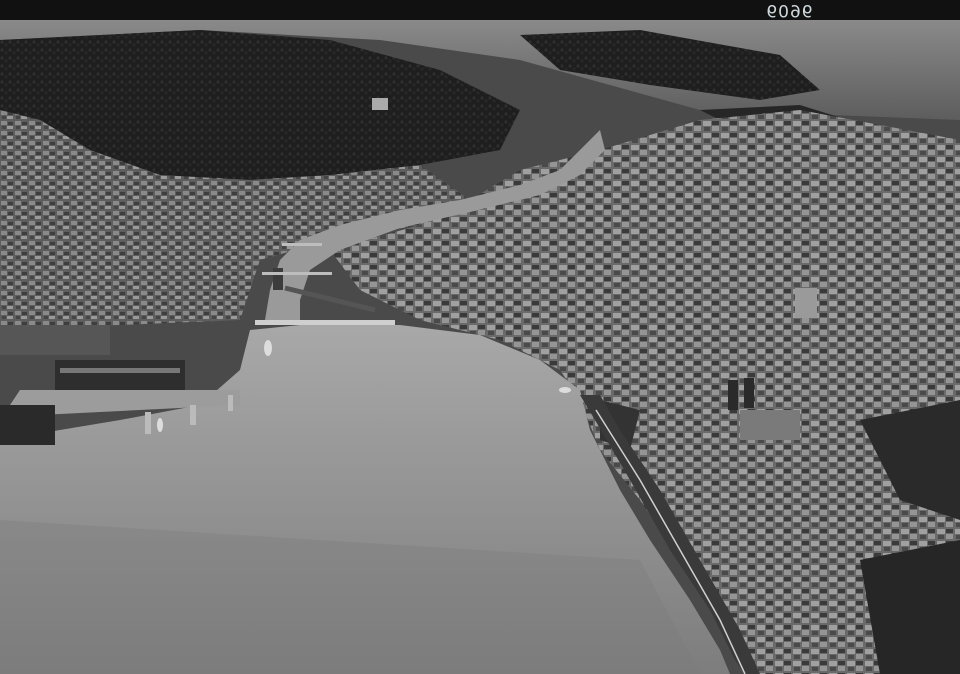 This screenshot has width=960, height=674. What do you see at coordinates (790, 10) in the screenshot?
I see `plate-number: 6096` at bounding box center [790, 10].